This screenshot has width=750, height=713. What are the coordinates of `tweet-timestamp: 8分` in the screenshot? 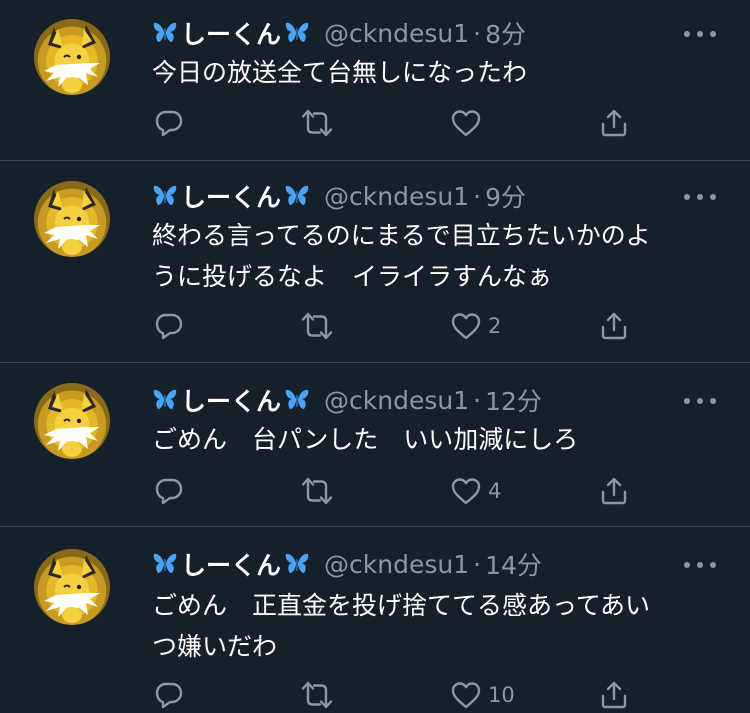 It's located at (505, 33).